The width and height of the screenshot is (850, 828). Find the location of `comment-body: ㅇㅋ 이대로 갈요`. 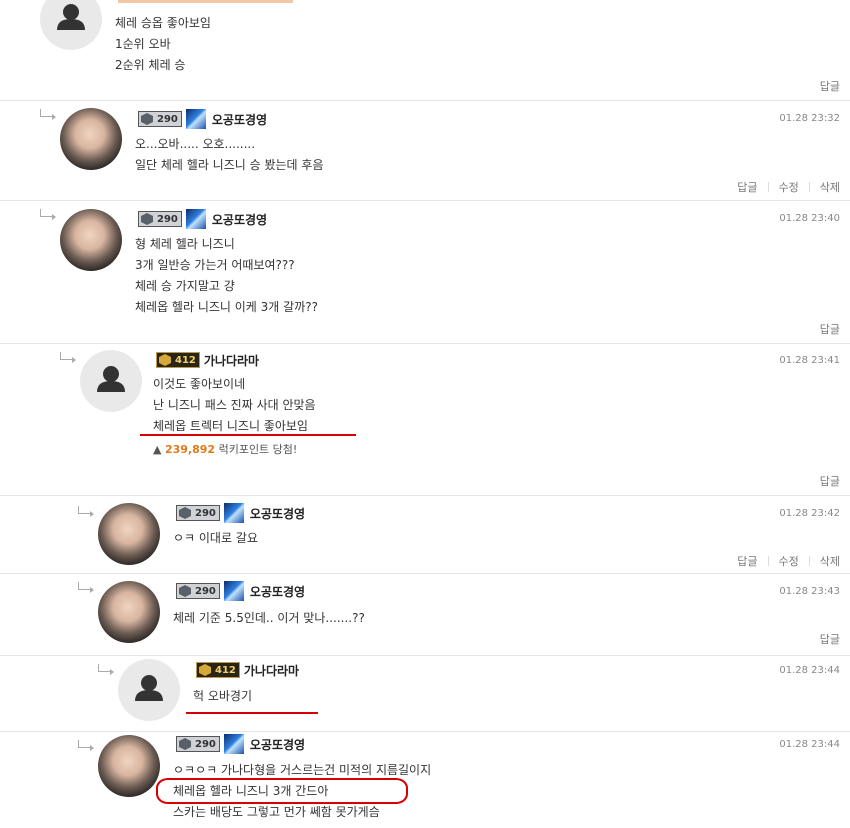

comment-body: ㅇㅋ 이대로 갈요 is located at coordinates (215, 538).